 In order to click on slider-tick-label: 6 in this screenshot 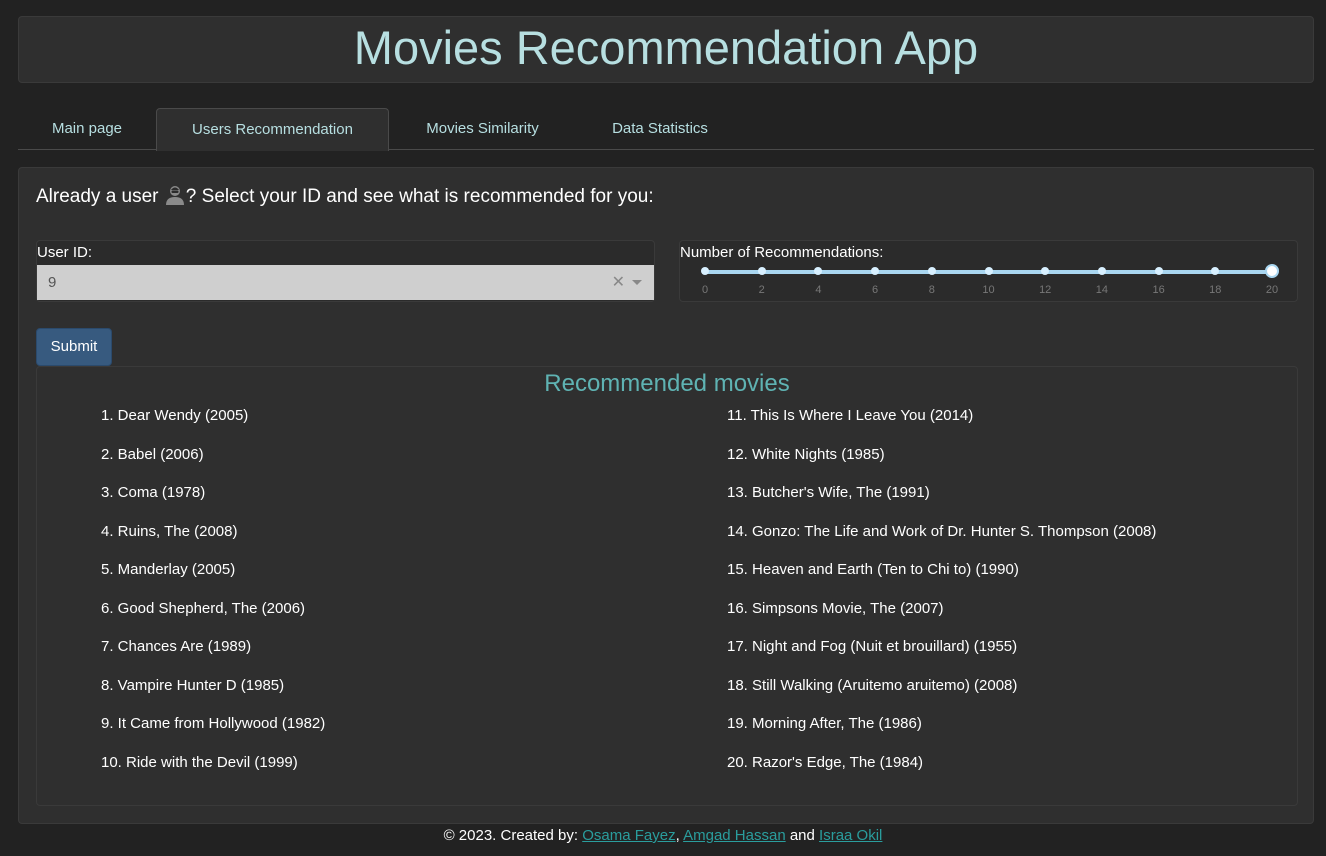, I will do `click(875, 290)`.